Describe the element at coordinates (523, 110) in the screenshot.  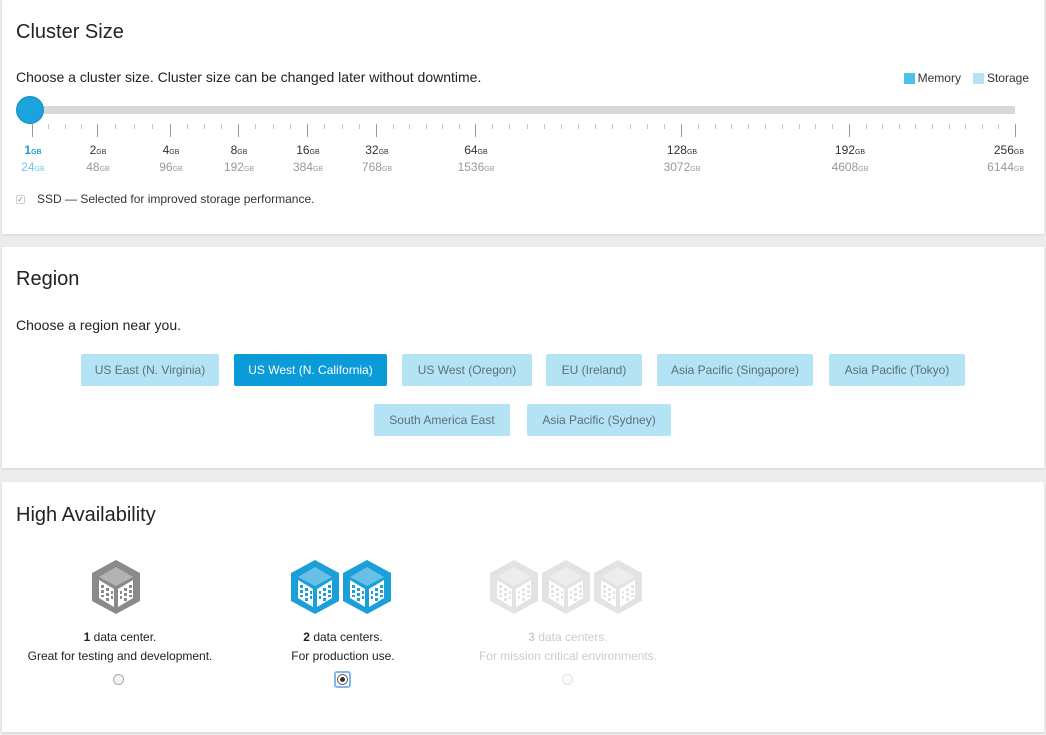
I see `cluster-size-slider-track` at that location.